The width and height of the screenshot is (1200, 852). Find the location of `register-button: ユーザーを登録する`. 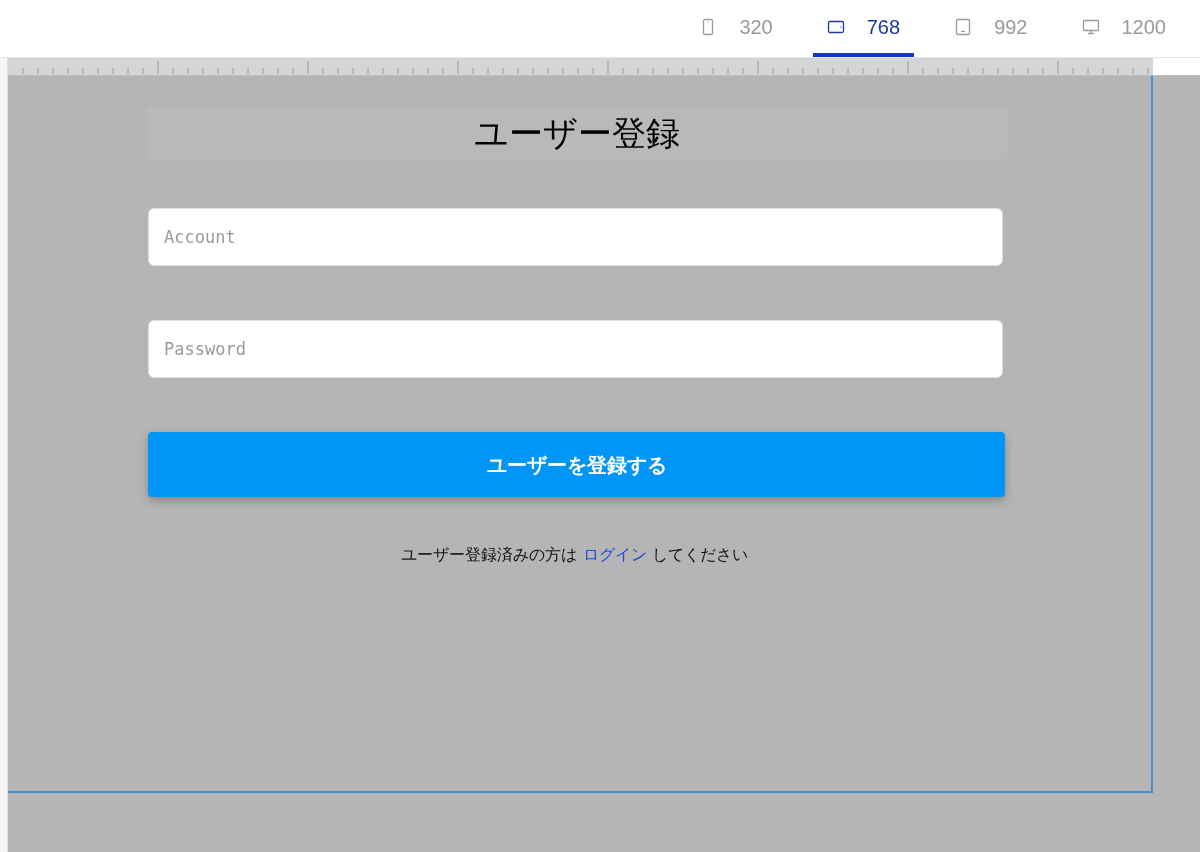

register-button: ユーザーを登録する is located at coordinates (576, 464).